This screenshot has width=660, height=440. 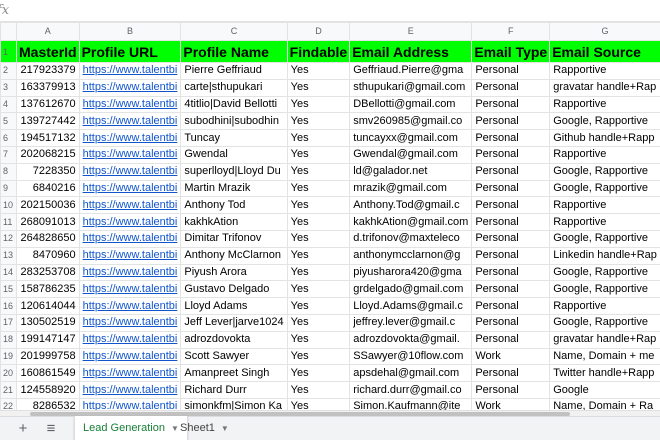 I want to click on tab-dropdown-icon: ▼, so click(x=225, y=428).